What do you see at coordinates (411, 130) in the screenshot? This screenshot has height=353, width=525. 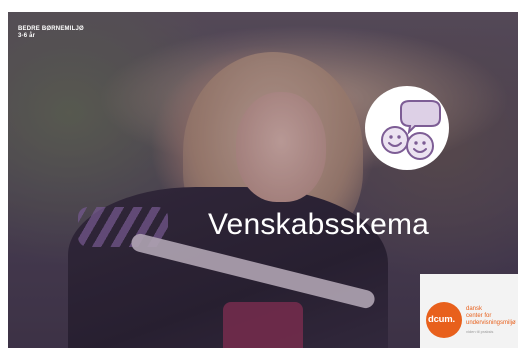 I see `friends-chat-icon` at bounding box center [411, 130].